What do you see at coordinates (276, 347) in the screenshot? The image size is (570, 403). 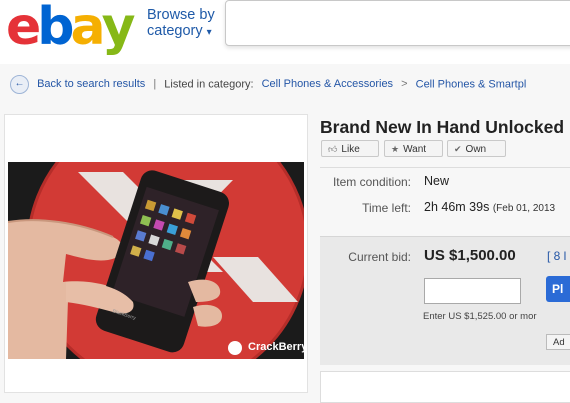 I see `crackberry-watermark: CrackBerry` at bounding box center [276, 347].